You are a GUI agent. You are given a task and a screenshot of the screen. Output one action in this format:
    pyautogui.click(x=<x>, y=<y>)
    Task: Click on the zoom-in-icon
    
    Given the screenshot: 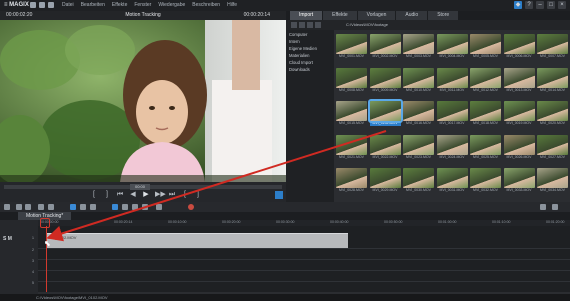 What is the action you would take?
    pyautogui.click(x=555, y=207)
    